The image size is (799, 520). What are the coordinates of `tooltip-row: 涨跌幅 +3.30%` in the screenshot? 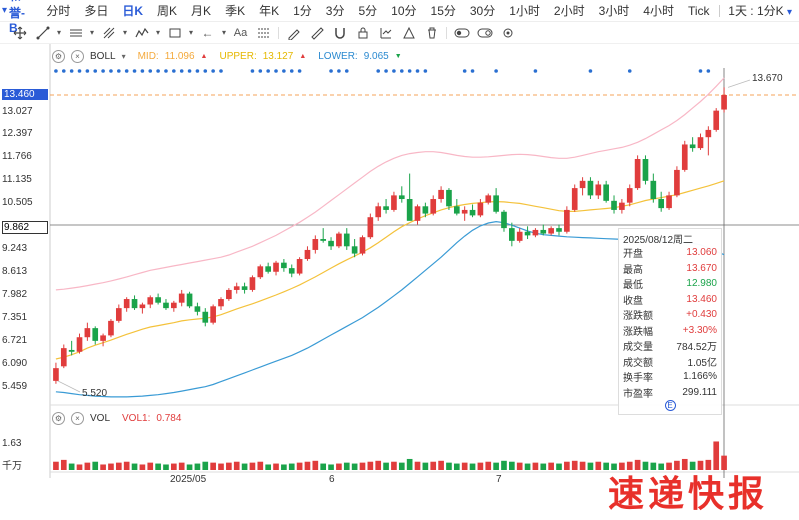 It's located at (670, 331).